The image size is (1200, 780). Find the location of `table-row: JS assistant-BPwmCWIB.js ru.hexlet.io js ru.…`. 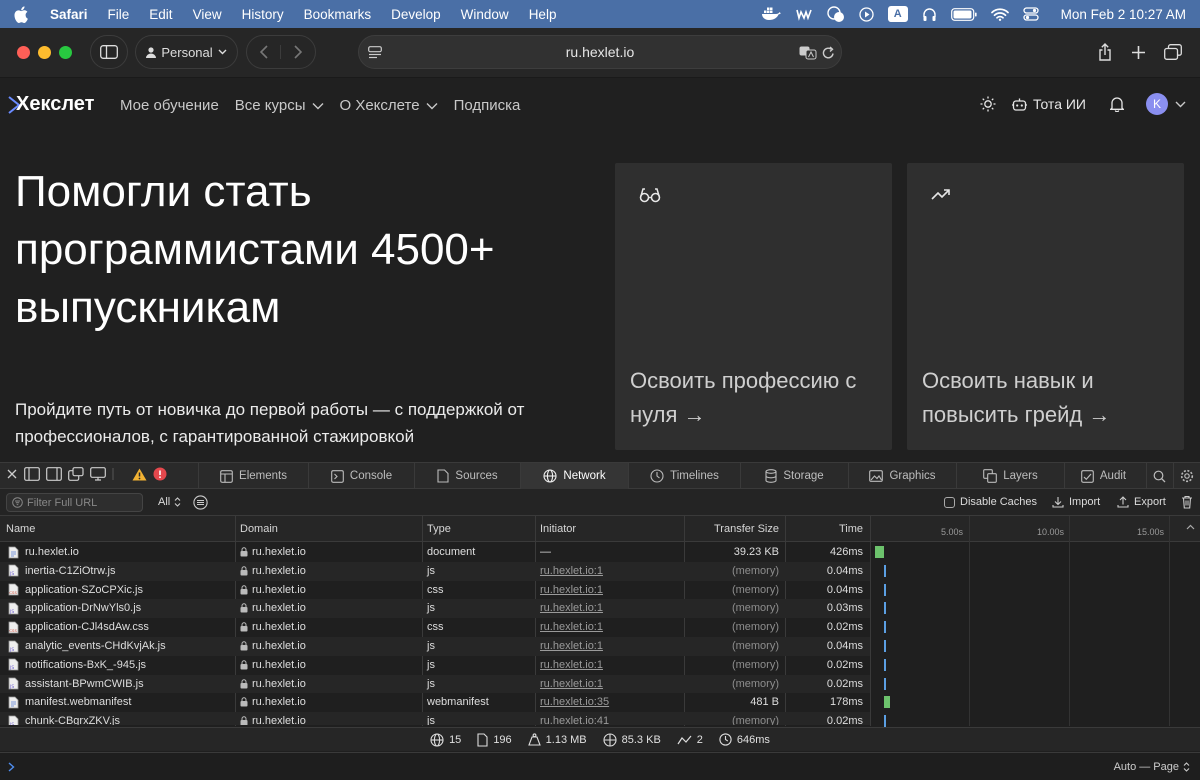

table-row: JS assistant-BPwmCWIB.js ru.hexlet.io js ru.… is located at coordinates (435, 684).